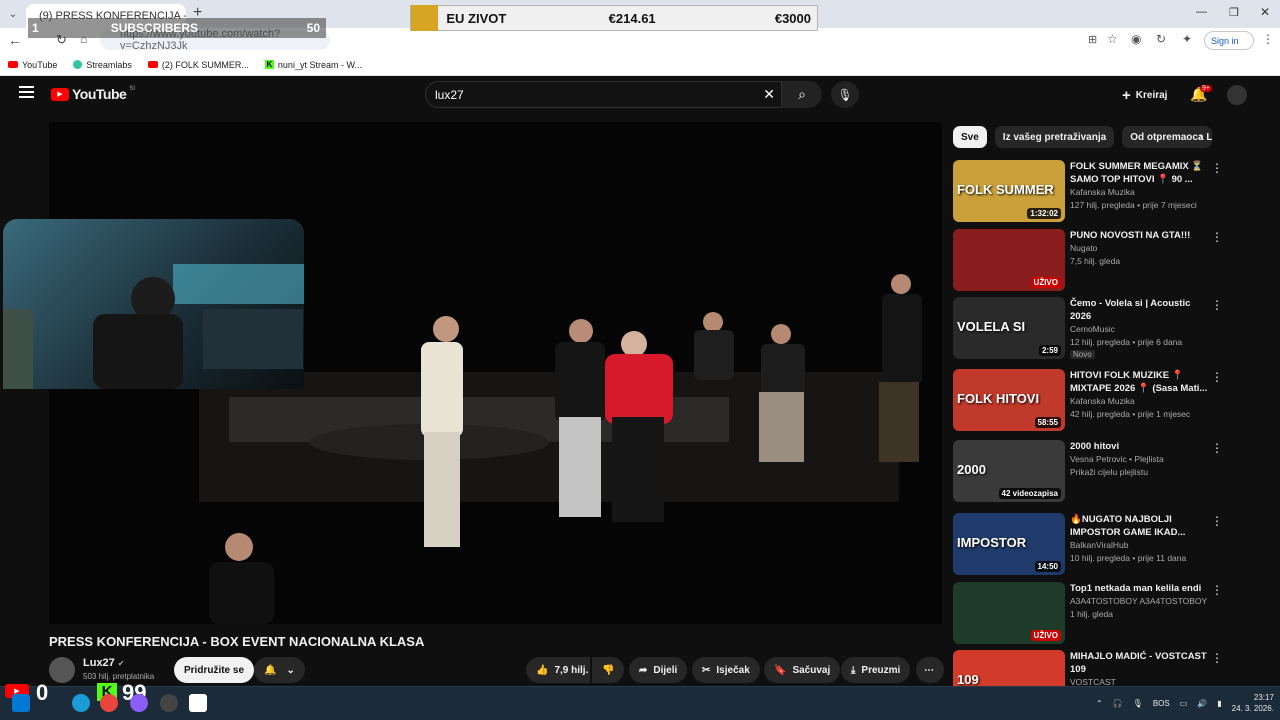  I want to click on live-badge: UŽIVO, so click(1045, 282).